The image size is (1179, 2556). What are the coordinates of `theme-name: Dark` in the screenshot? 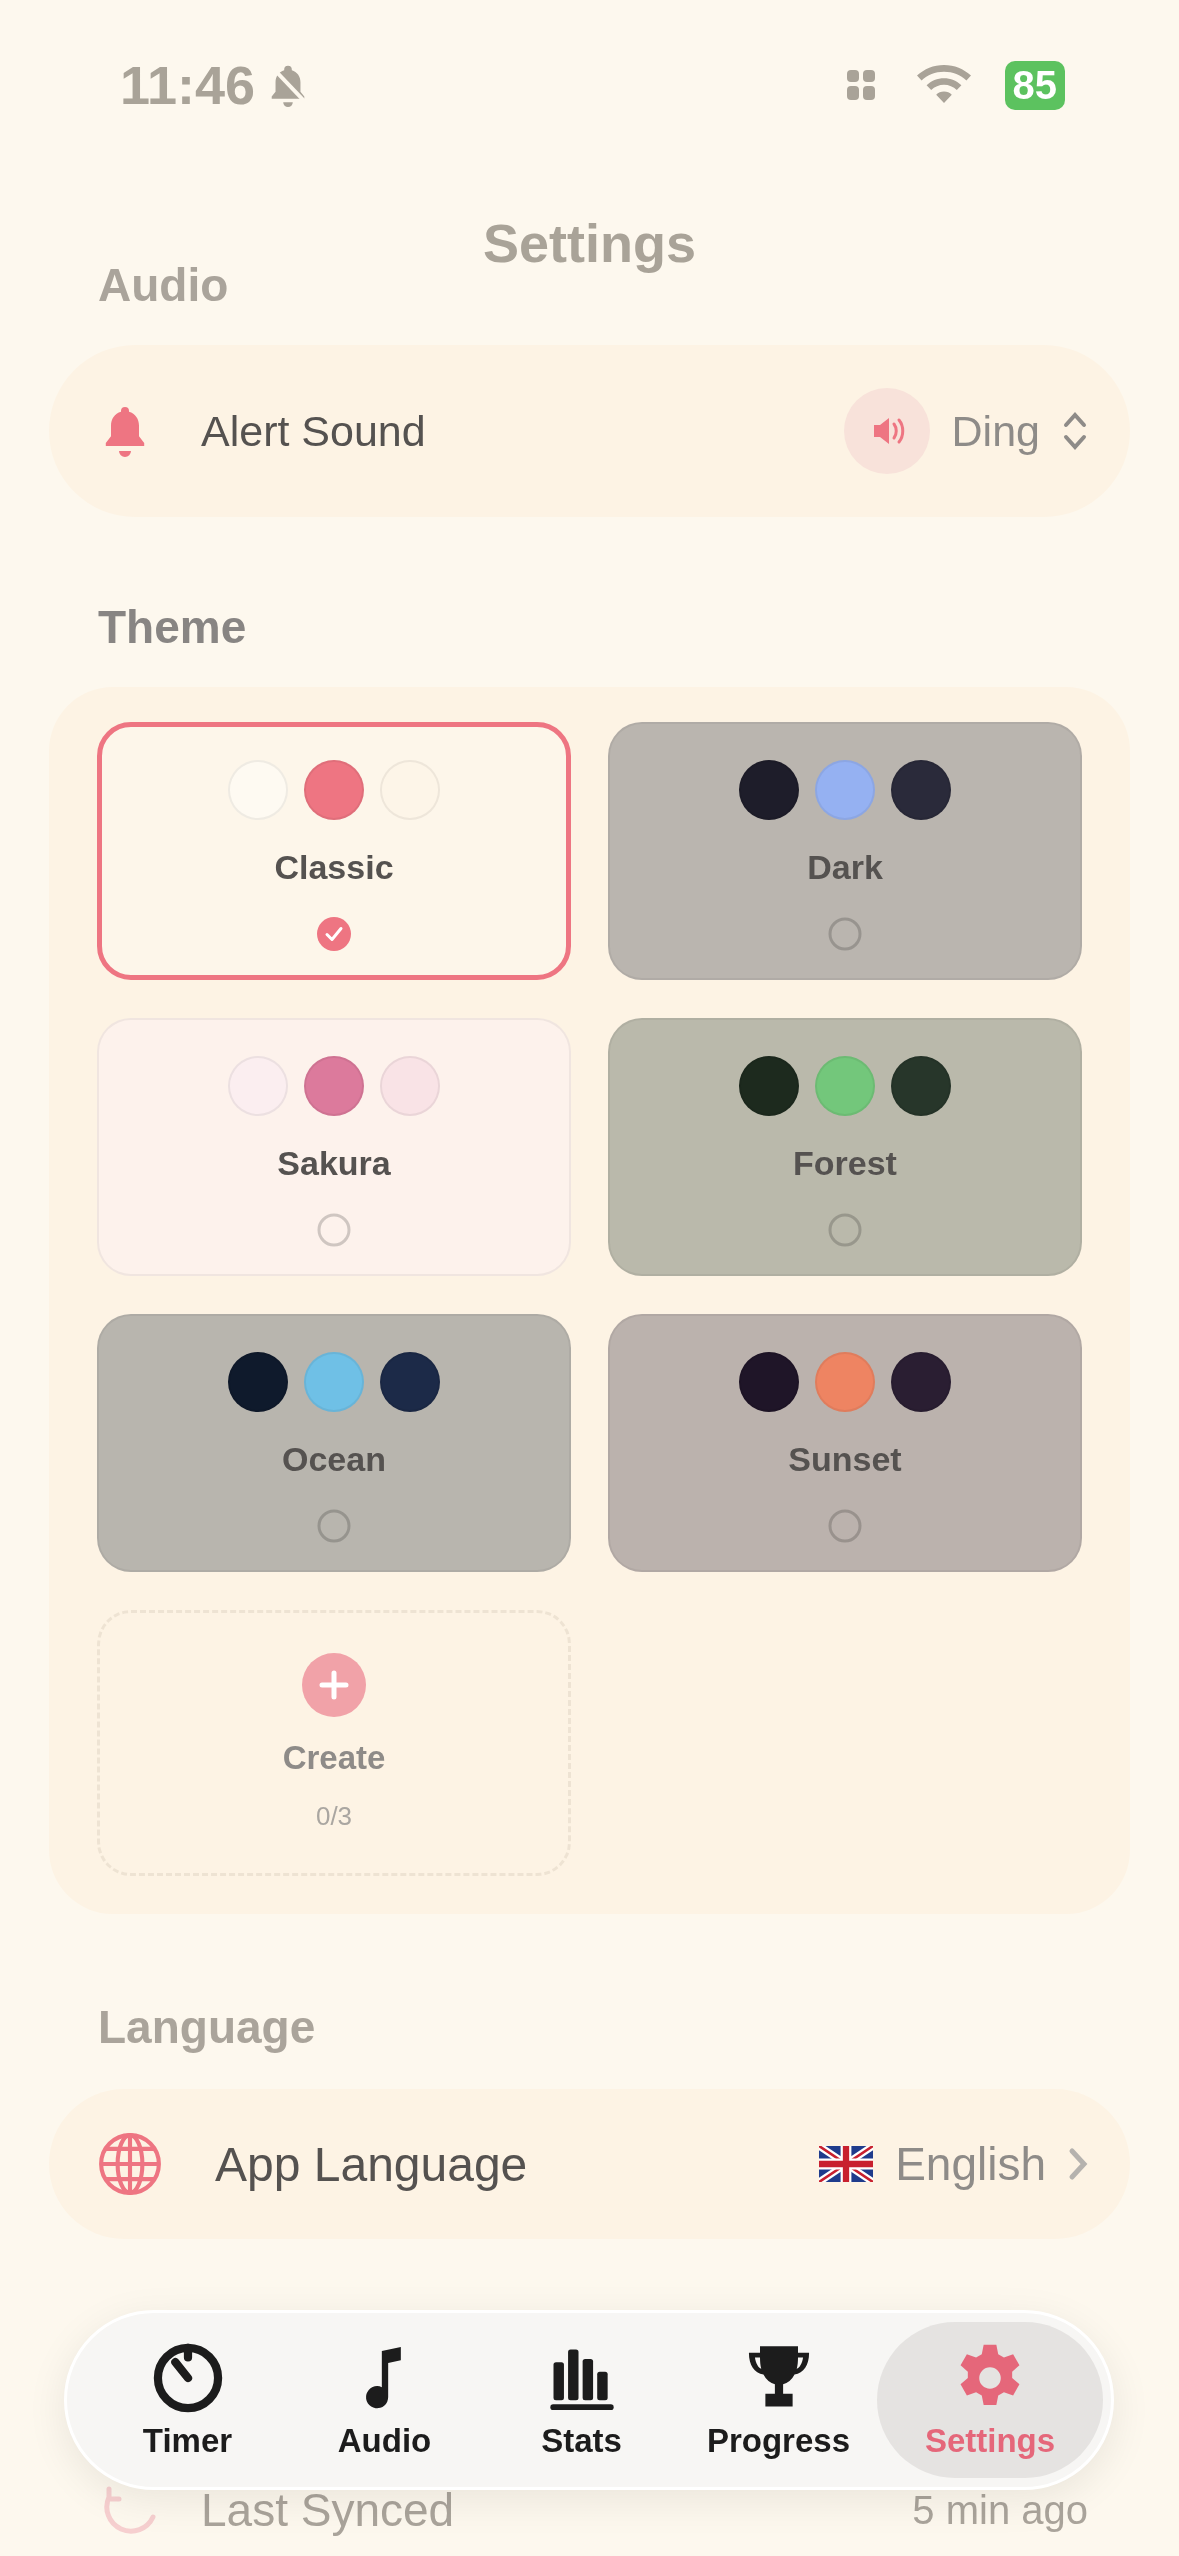 It's located at (845, 867).